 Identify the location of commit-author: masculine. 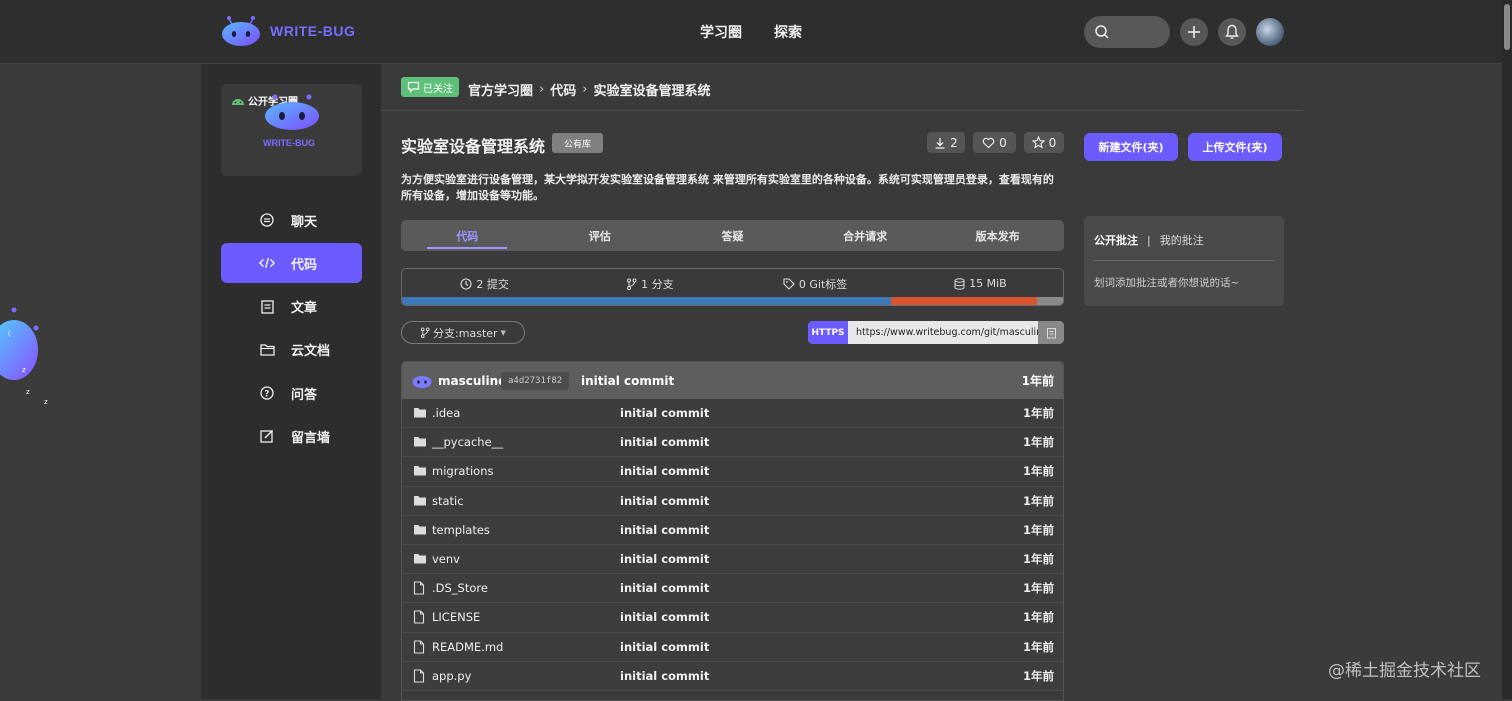
(472, 381).